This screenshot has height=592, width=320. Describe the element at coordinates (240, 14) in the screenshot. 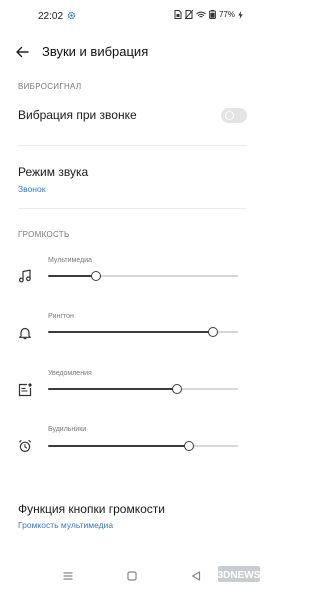

I see `charging-icon` at that location.